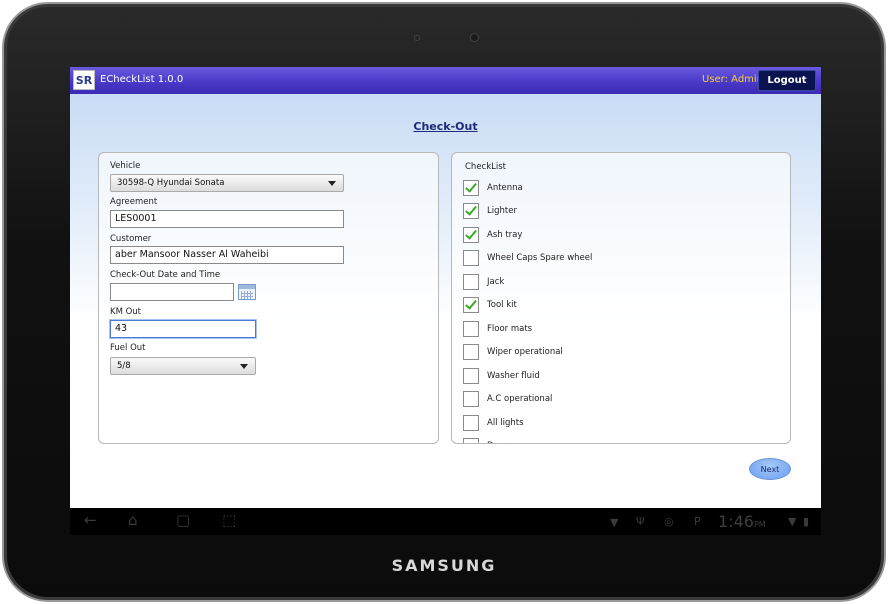  I want to click on logout-button: Logout, so click(787, 80).